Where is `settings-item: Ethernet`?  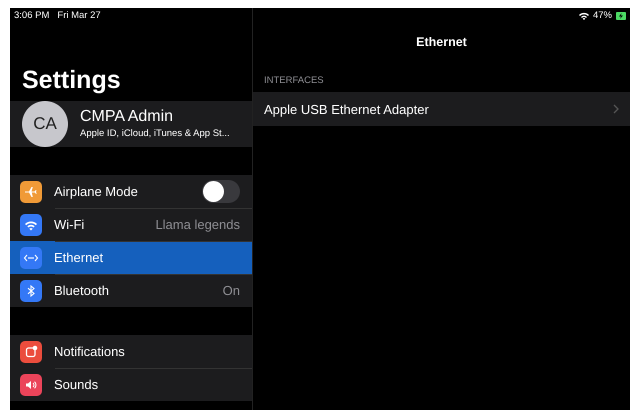 settings-item: Ethernet is located at coordinates (131, 257).